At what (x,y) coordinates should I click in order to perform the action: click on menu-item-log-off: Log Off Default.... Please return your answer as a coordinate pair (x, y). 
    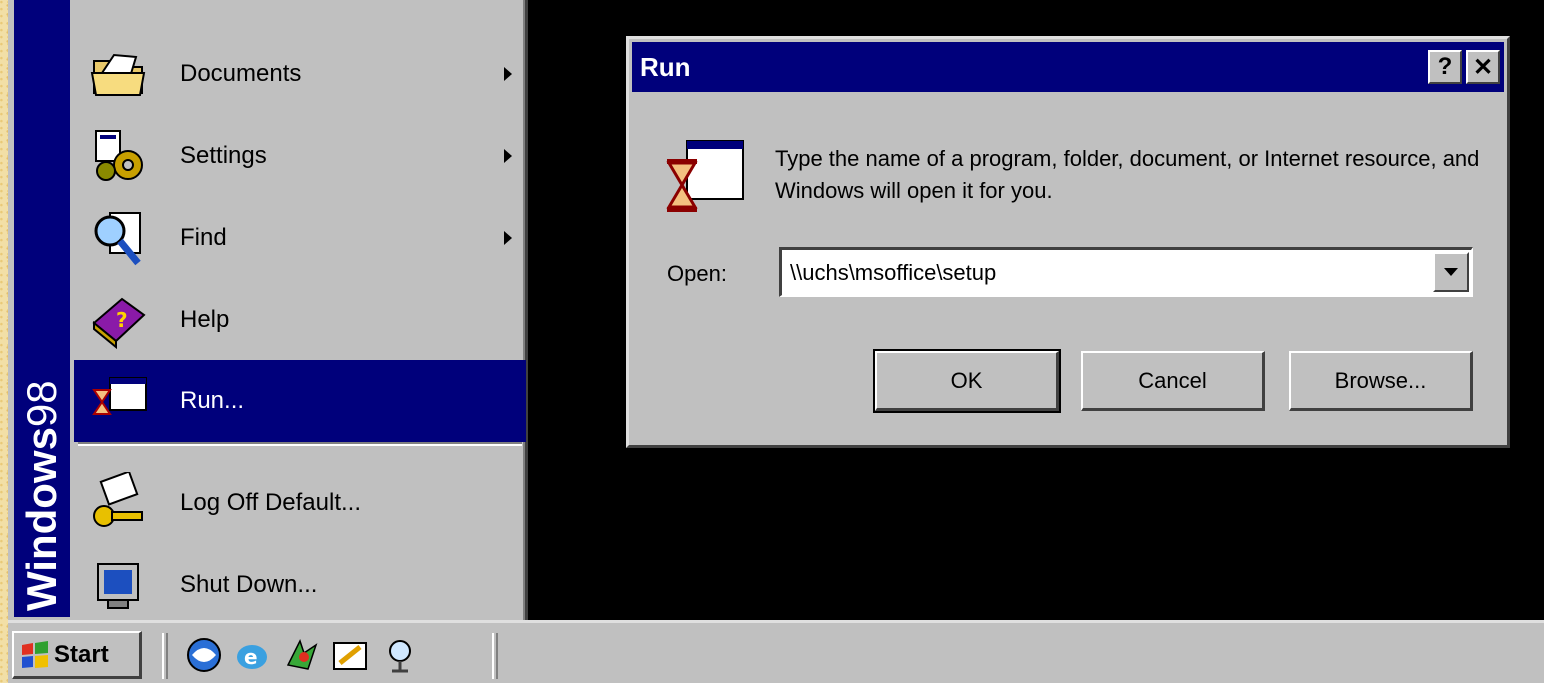
    Looking at the image, I should click on (300, 503).